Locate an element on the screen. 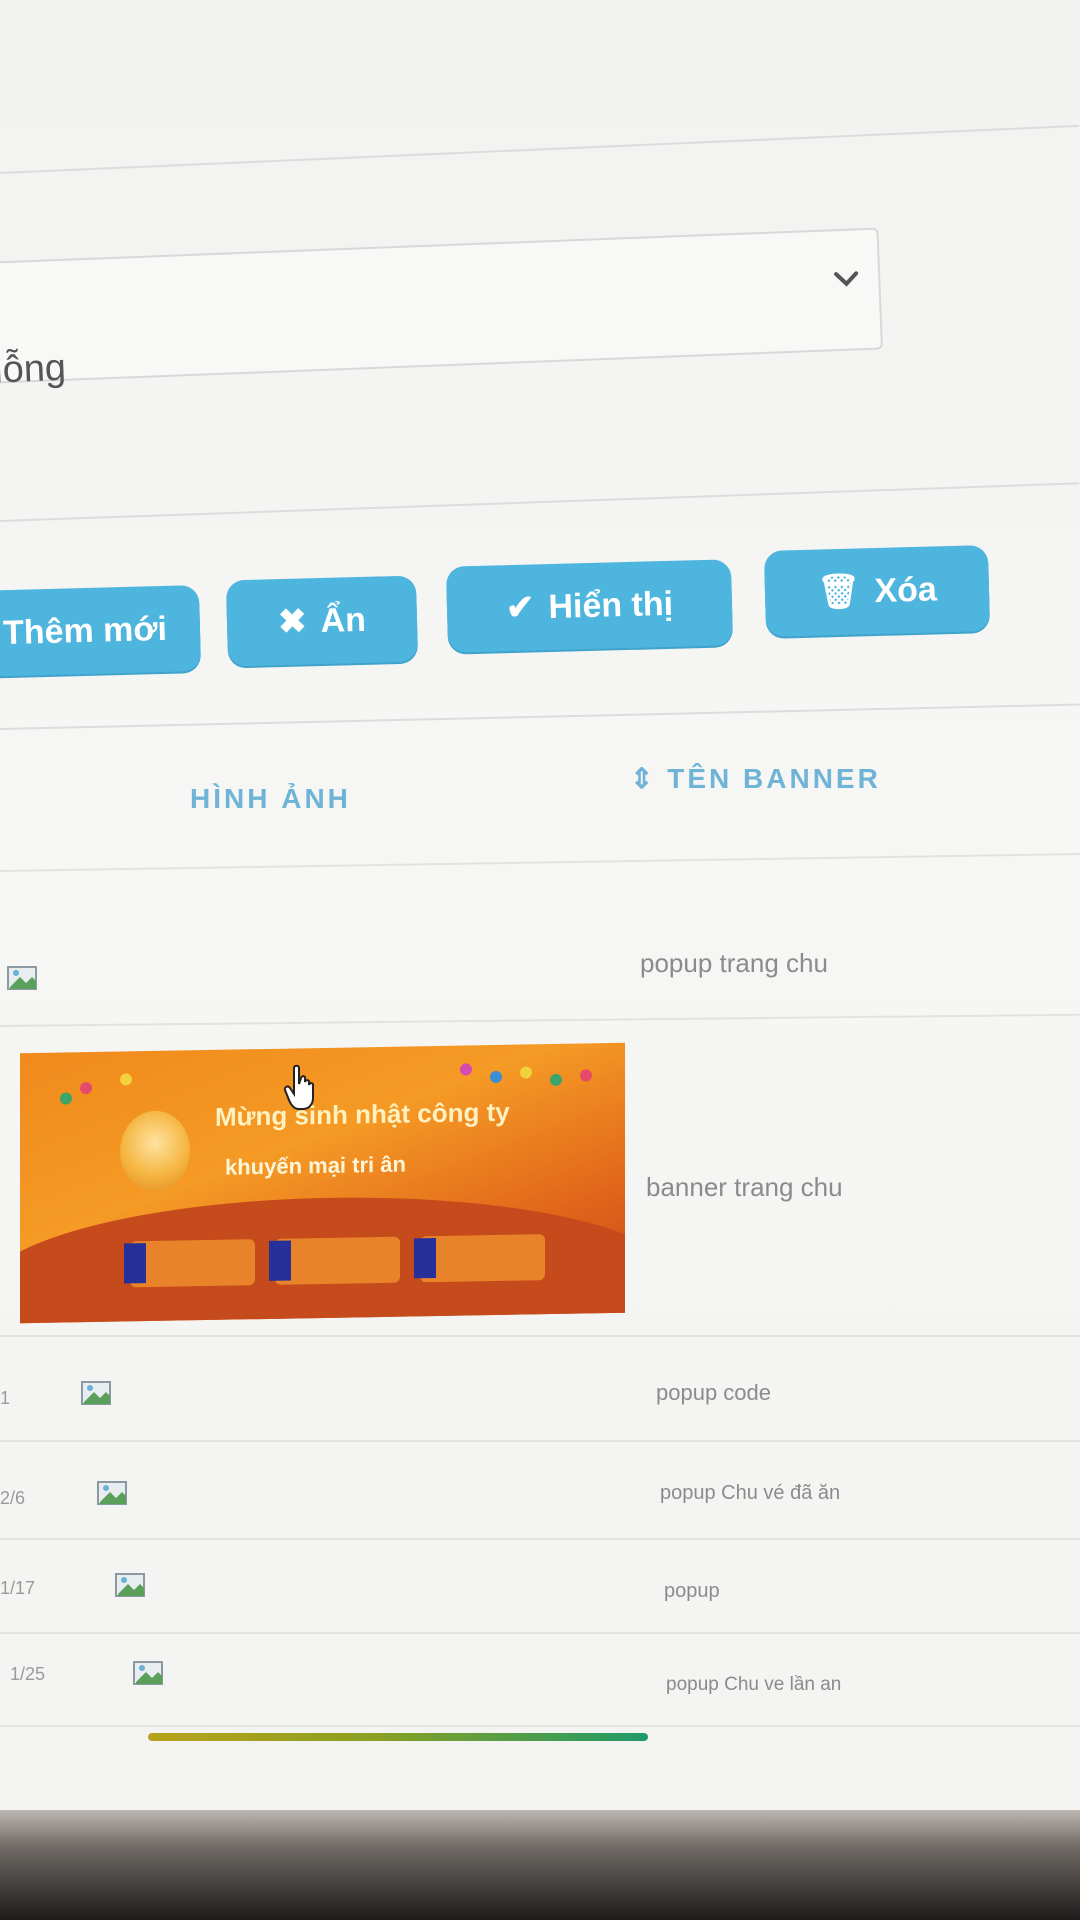 Image resolution: width=1080 pixels, height=1920 pixels. banner-subline: khuyến mại tri ân is located at coordinates (315, 1165).